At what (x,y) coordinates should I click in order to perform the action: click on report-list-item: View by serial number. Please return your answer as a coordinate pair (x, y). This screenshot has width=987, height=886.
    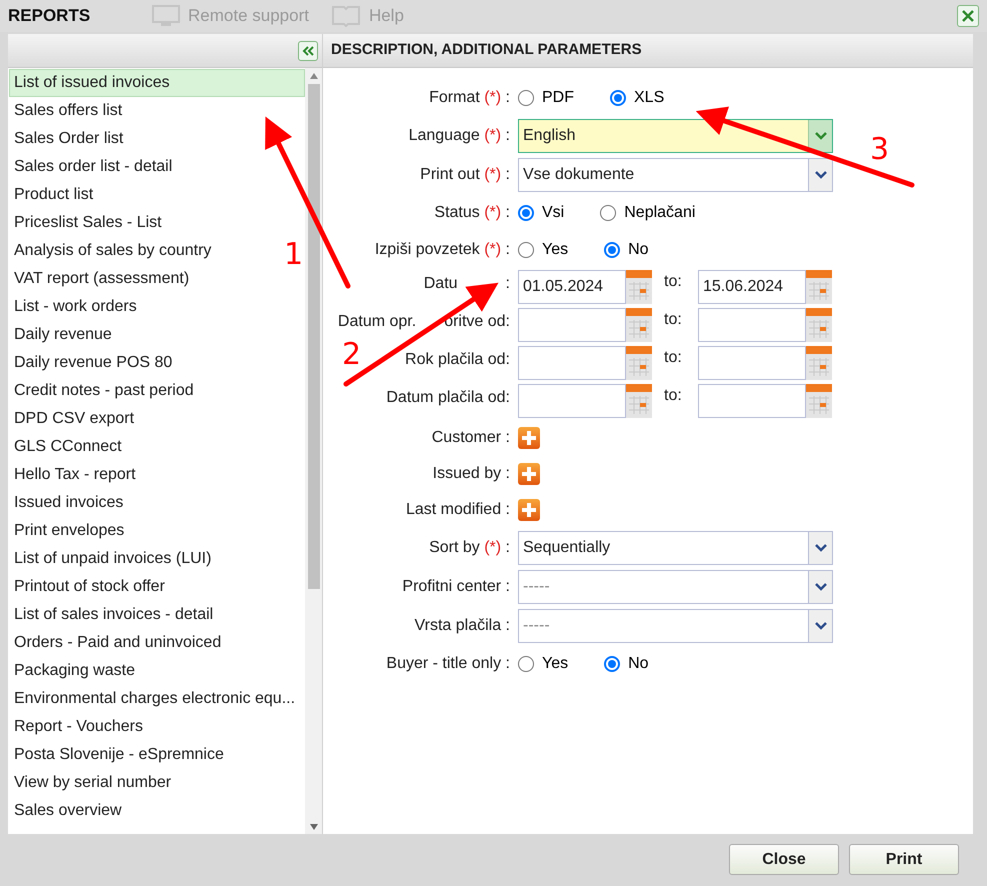
    Looking at the image, I should click on (92, 783).